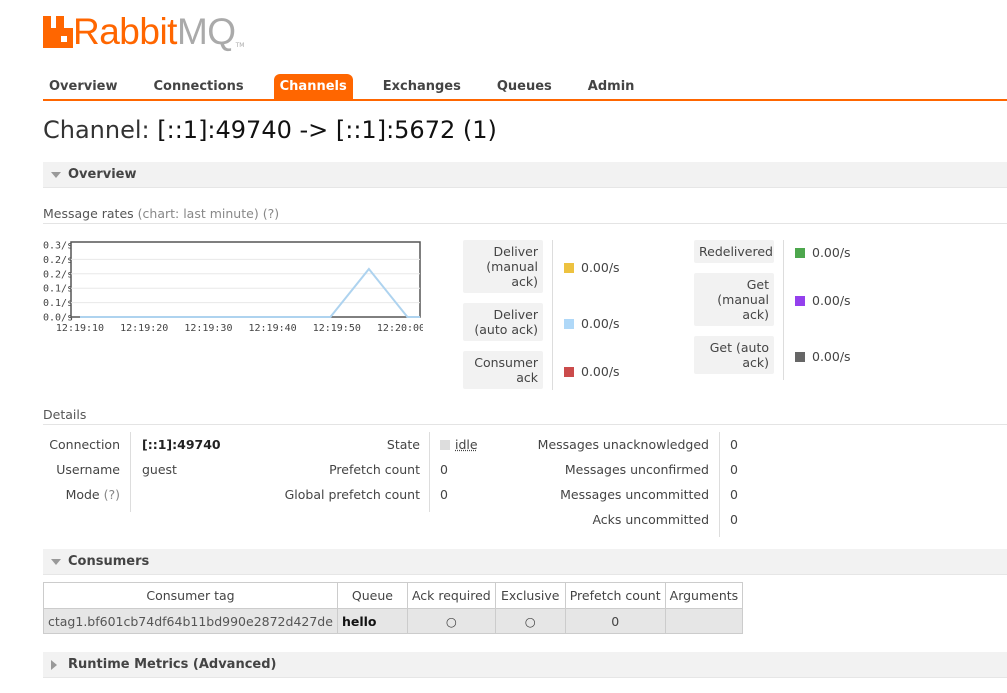 This screenshot has width=1007, height=693. What do you see at coordinates (54, 665) in the screenshot?
I see `expand-triangle-icon` at bounding box center [54, 665].